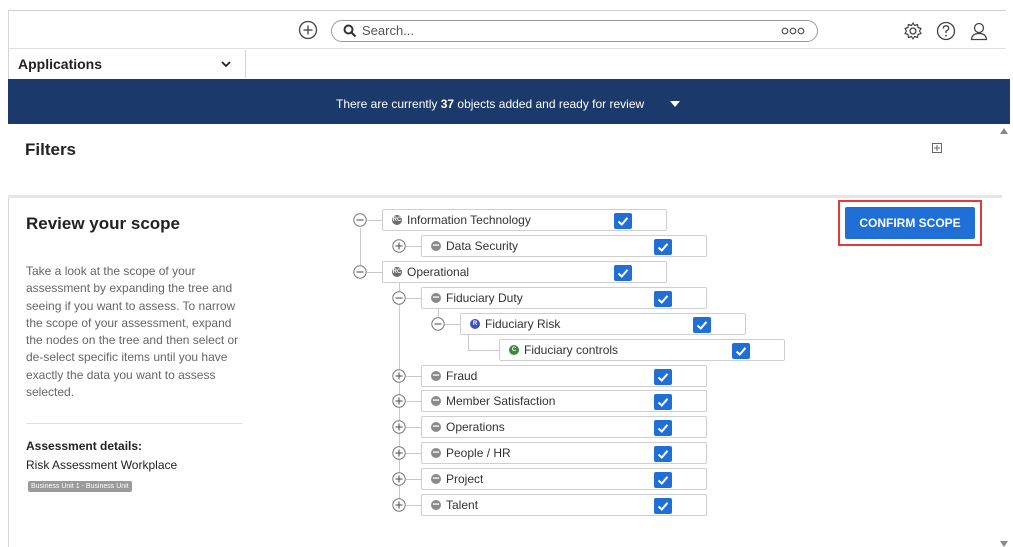 The height and width of the screenshot is (547, 1013). Describe the element at coordinates (51, 149) in the screenshot. I see `filters-title: Filters` at that location.